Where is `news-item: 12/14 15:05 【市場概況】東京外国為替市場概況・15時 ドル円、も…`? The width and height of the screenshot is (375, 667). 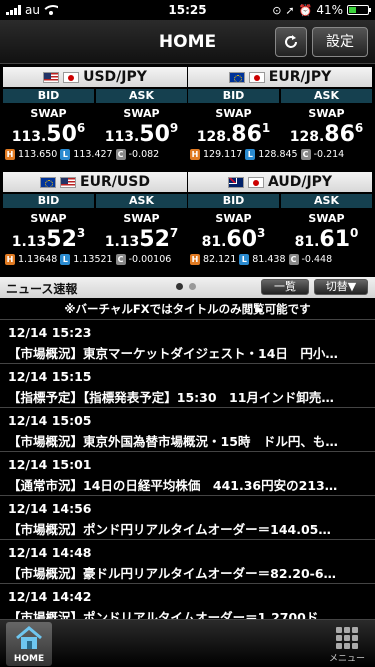
news-item: 12/14 15:05 【市場概況】東京外国為替市場概況・15時 ドル円、も… is located at coordinates (187, 429).